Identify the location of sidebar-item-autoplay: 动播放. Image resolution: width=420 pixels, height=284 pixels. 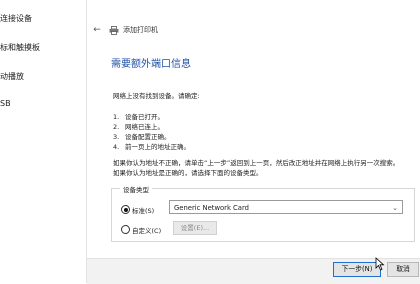
(12, 76).